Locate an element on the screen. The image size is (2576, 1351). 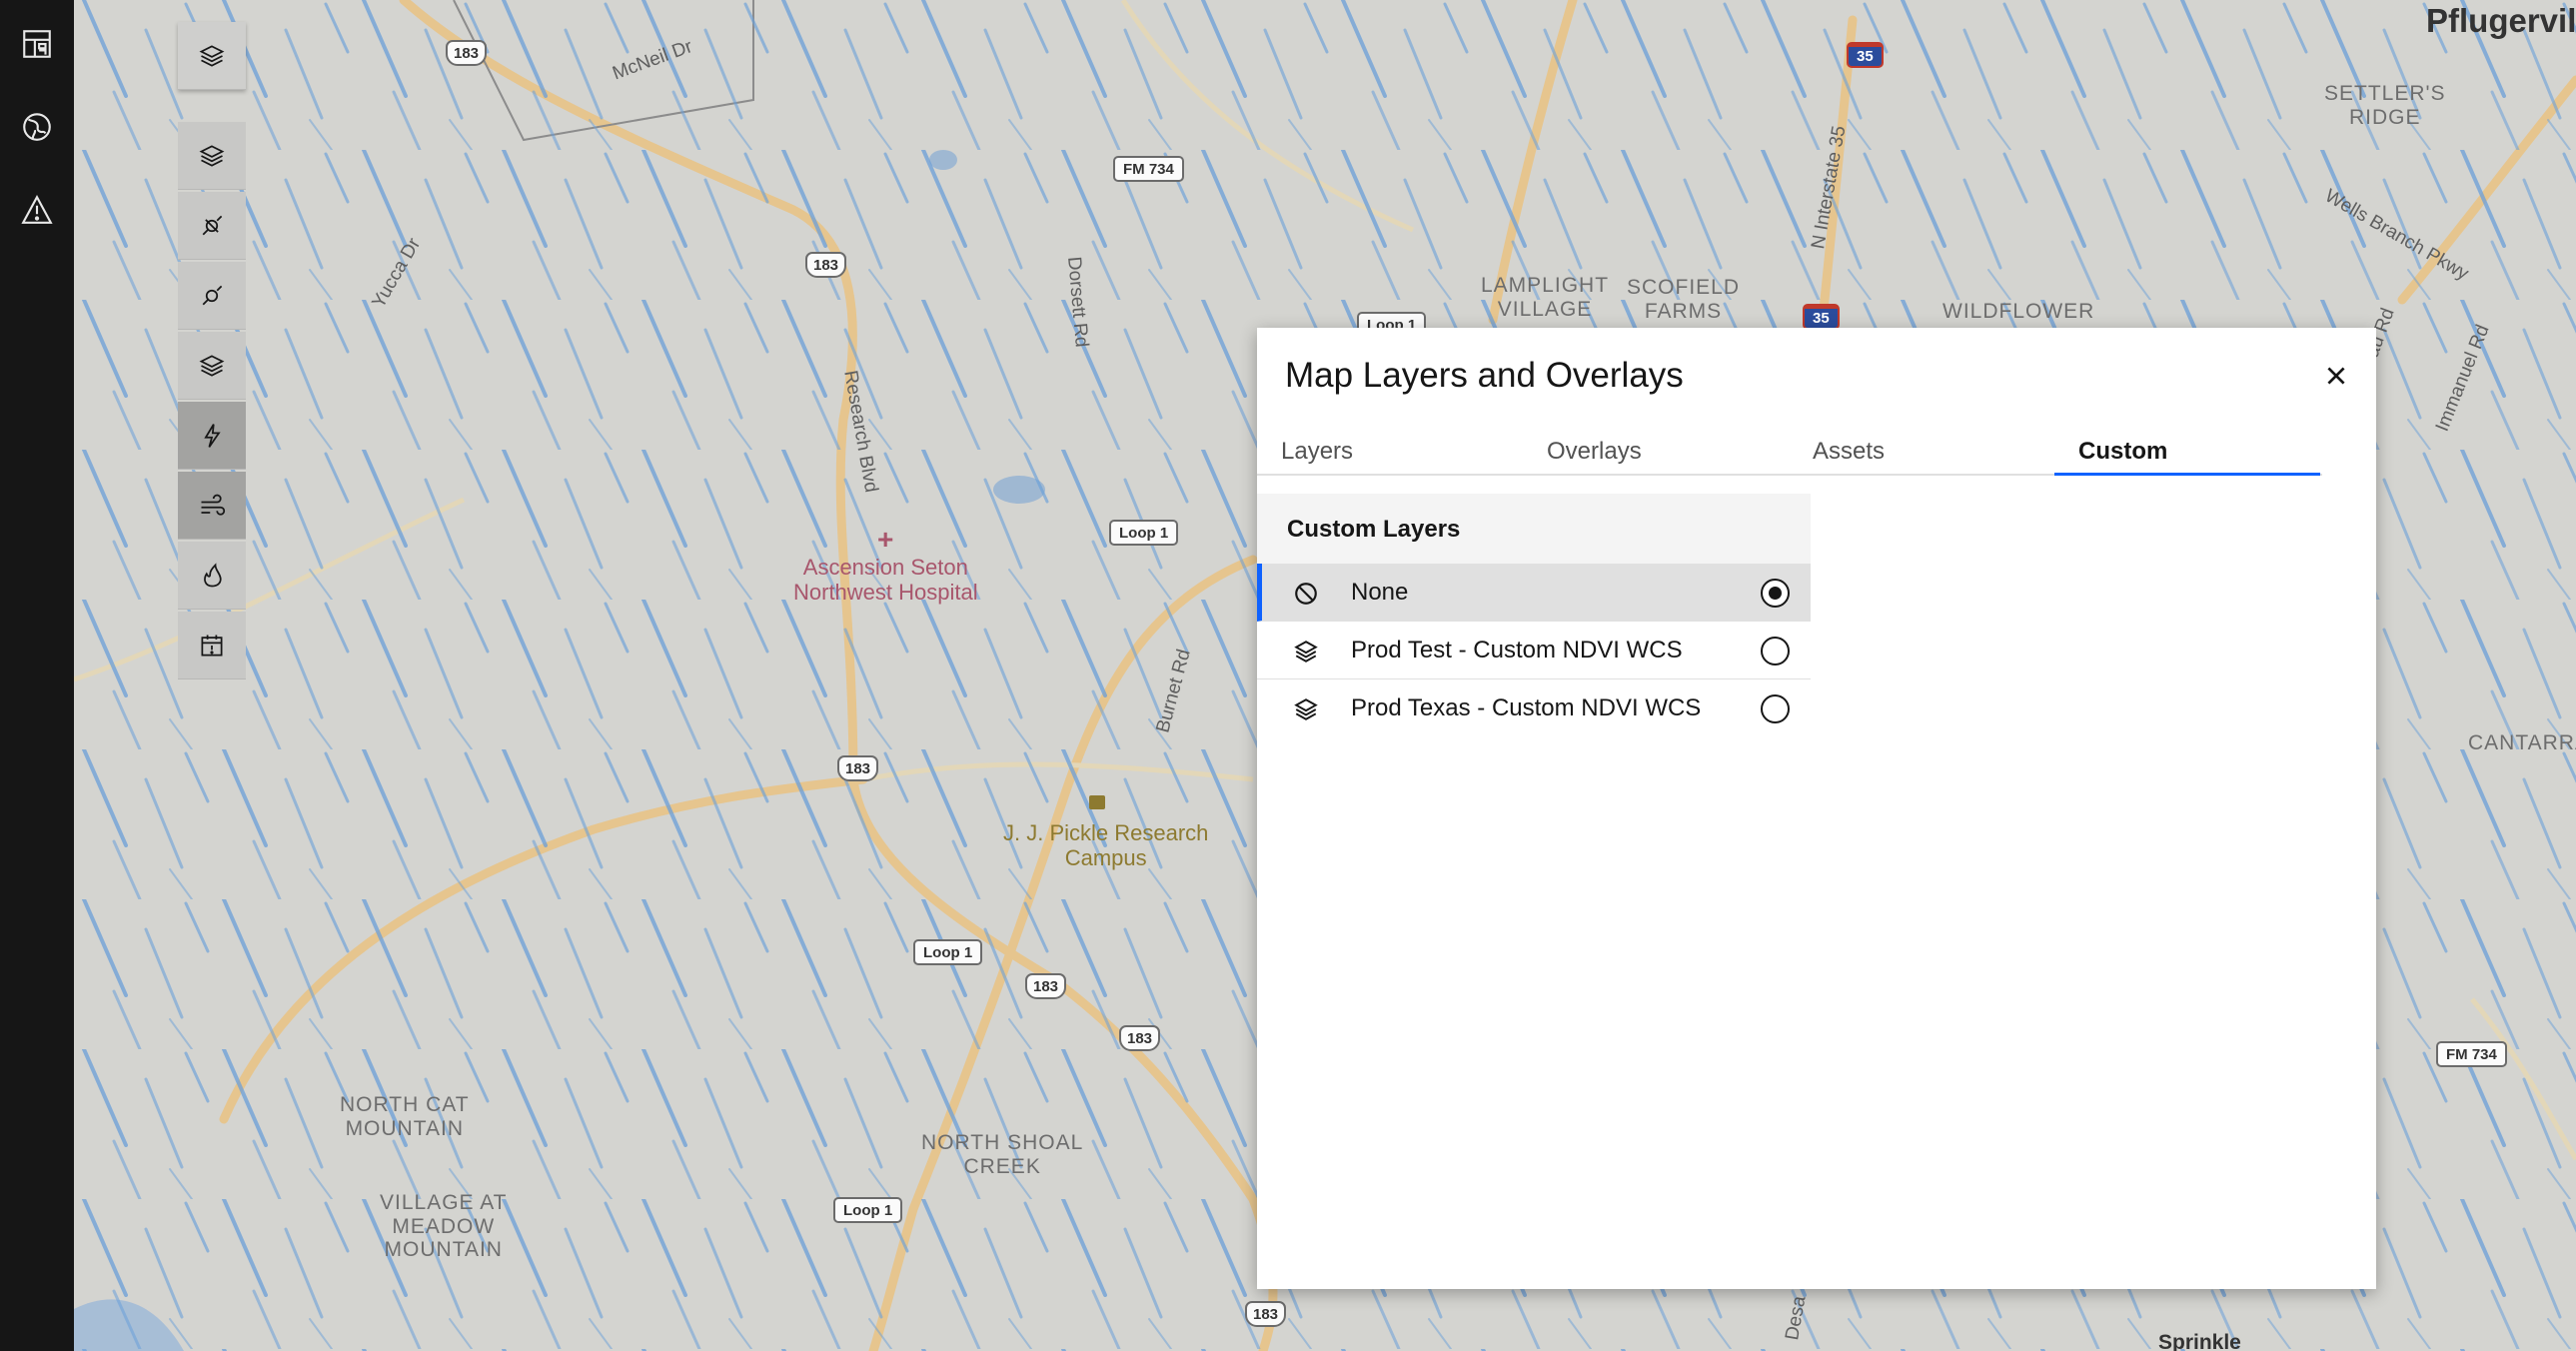
wind-icon is located at coordinates (213, 505).